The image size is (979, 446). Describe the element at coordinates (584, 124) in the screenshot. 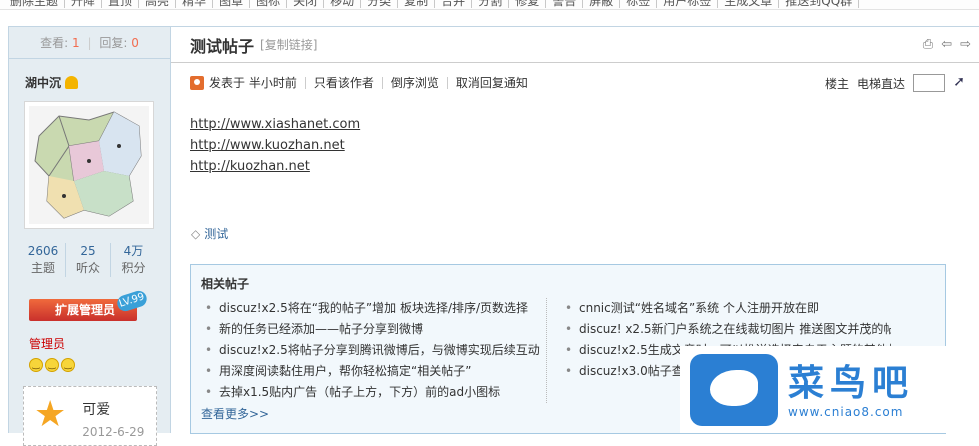

I see `post-link: http://www.xiashanet.com` at that location.